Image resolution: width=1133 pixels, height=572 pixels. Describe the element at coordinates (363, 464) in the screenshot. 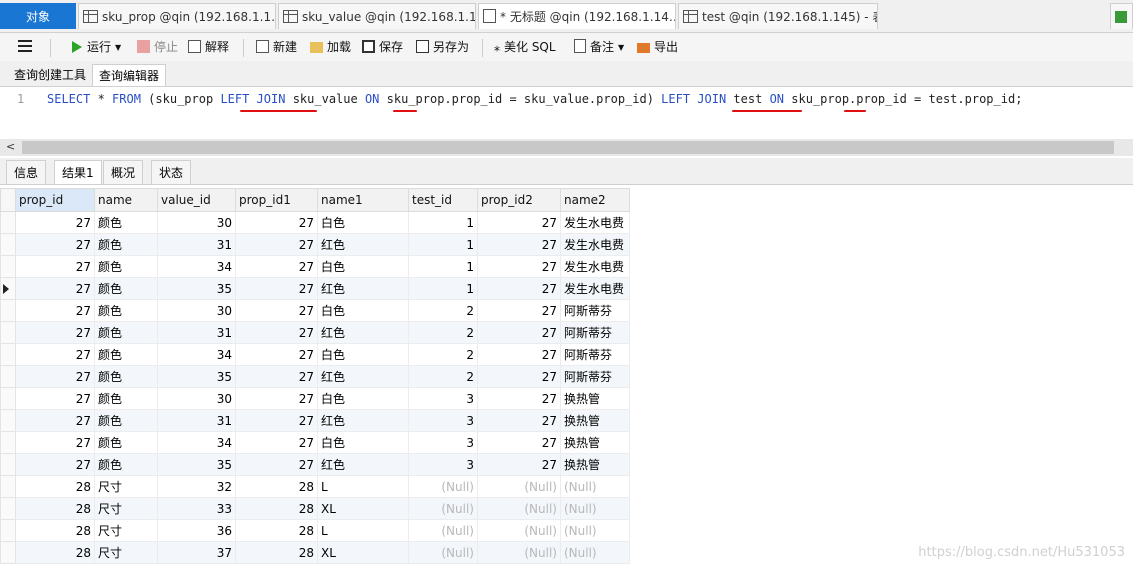

I see `table-cell: 红色` at that location.